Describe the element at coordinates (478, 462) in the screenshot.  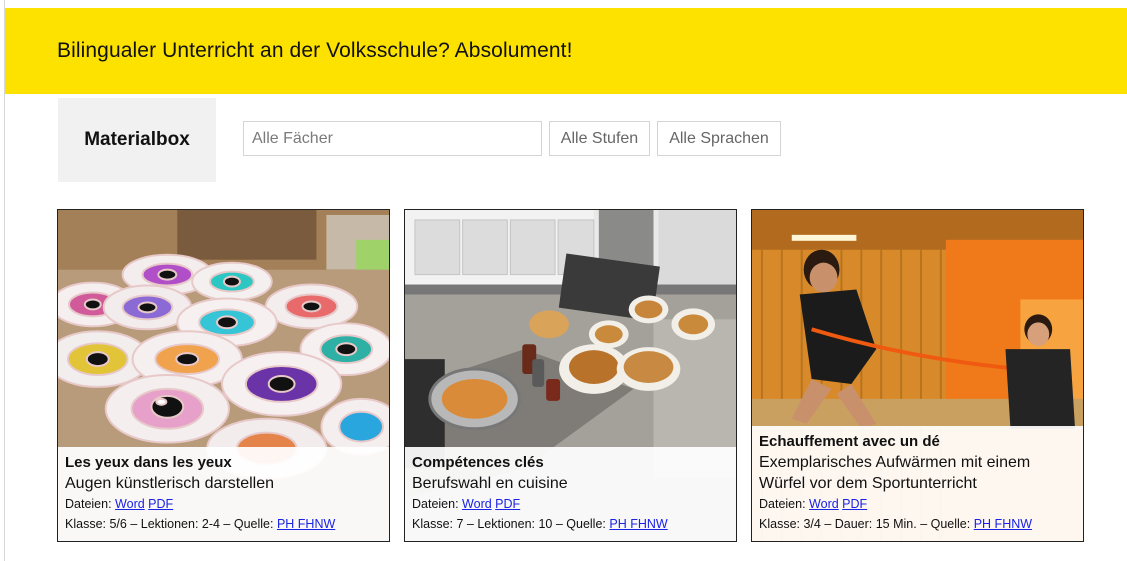
I see `card-title: Compétences clés` at that location.